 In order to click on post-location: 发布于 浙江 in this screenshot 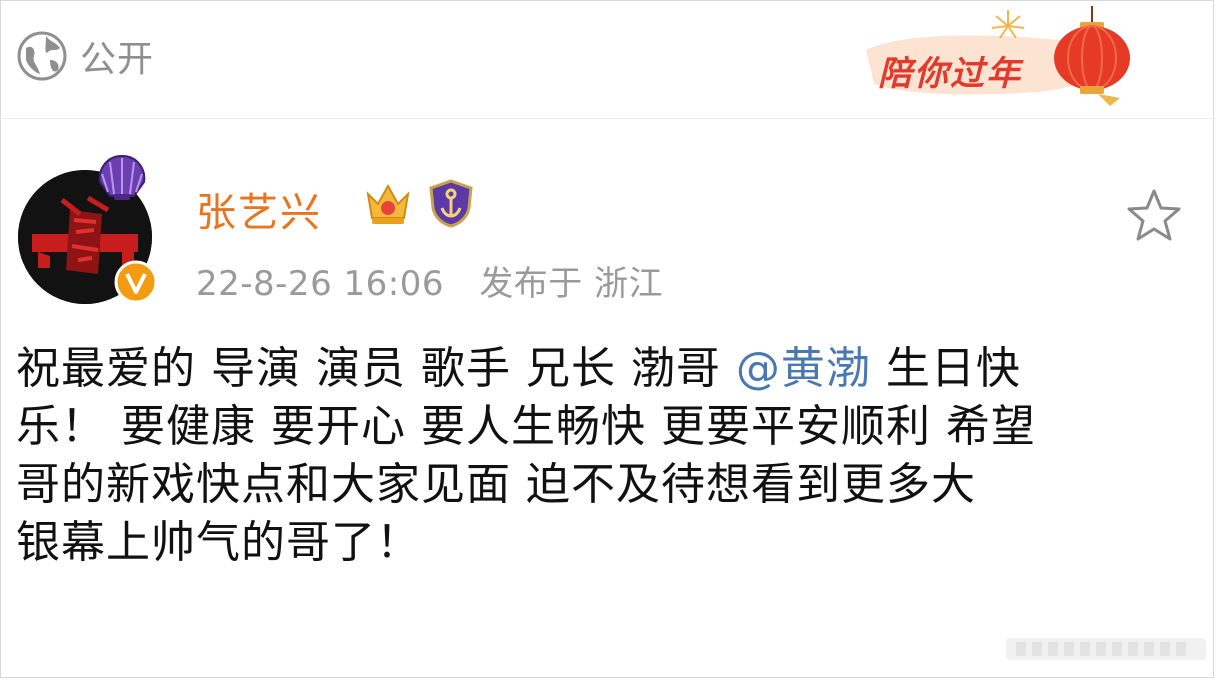, I will do `click(571, 284)`.